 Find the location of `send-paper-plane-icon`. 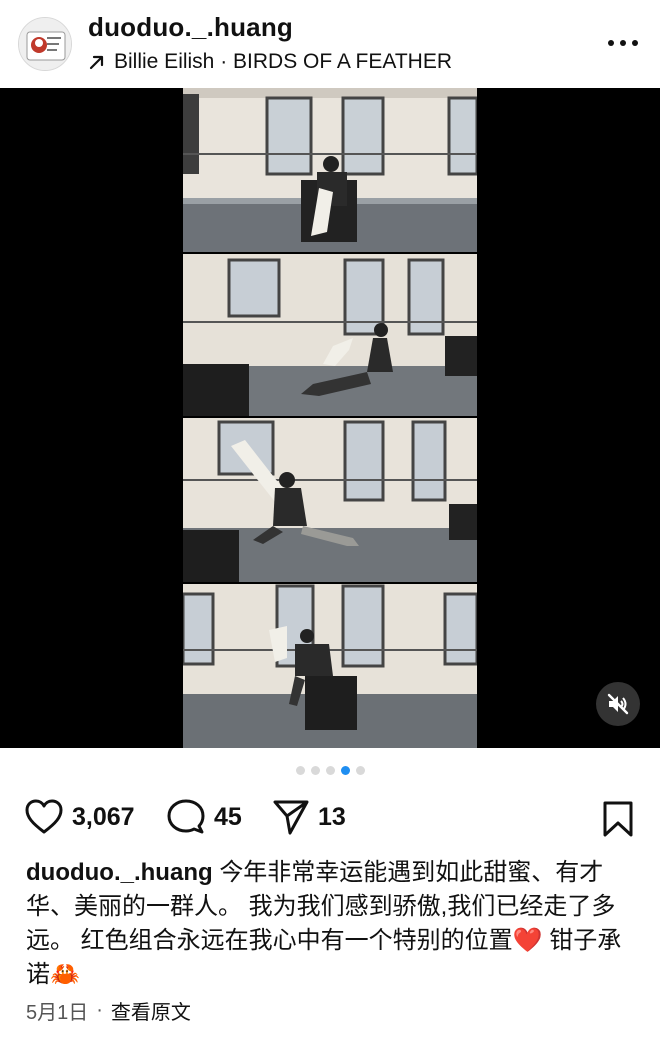

send-paper-plane-icon is located at coordinates (291, 817).